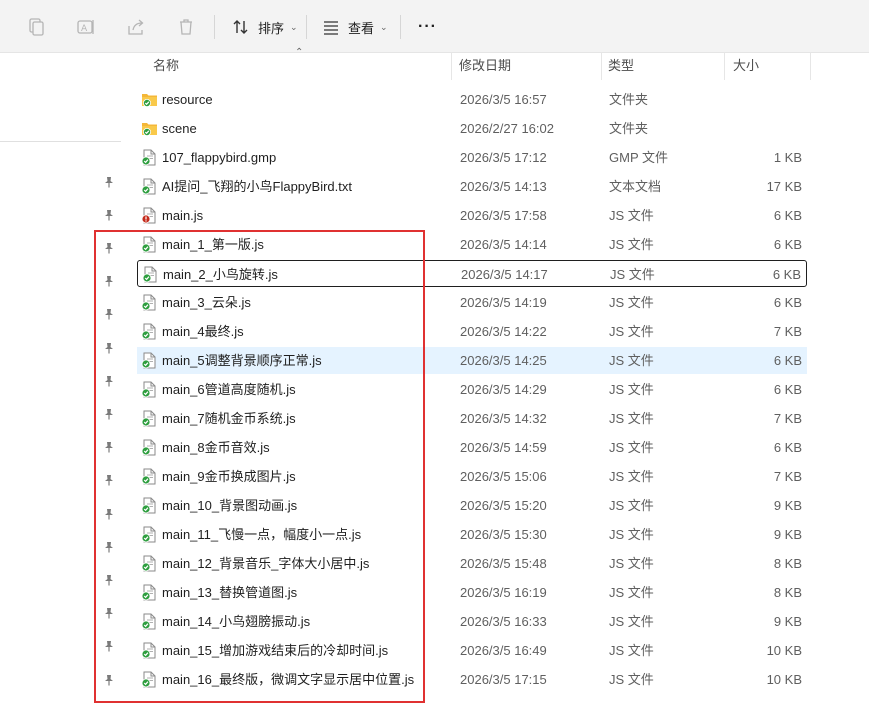 This screenshot has height=724, width=869. I want to click on file-type: 文件夹, so click(629, 128).